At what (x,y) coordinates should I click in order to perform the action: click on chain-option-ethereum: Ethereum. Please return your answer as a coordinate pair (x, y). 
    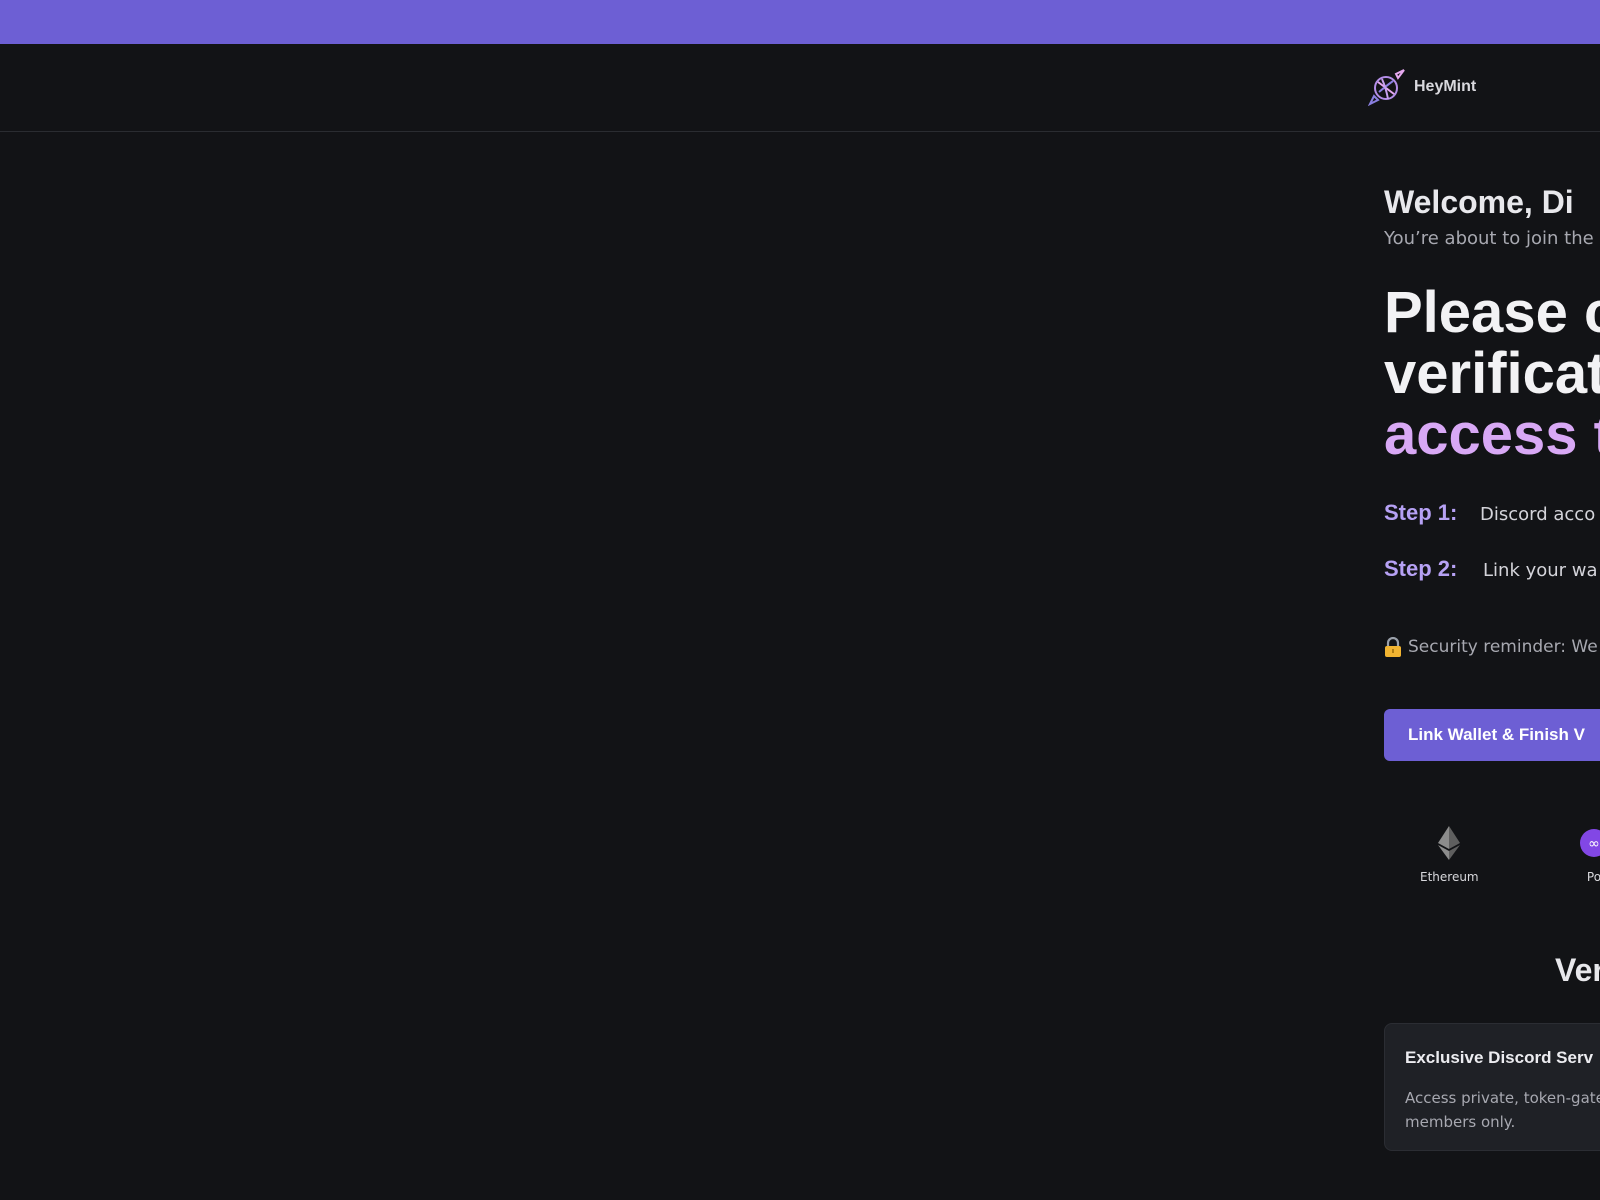
    Looking at the image, I should click on (1449, 855).